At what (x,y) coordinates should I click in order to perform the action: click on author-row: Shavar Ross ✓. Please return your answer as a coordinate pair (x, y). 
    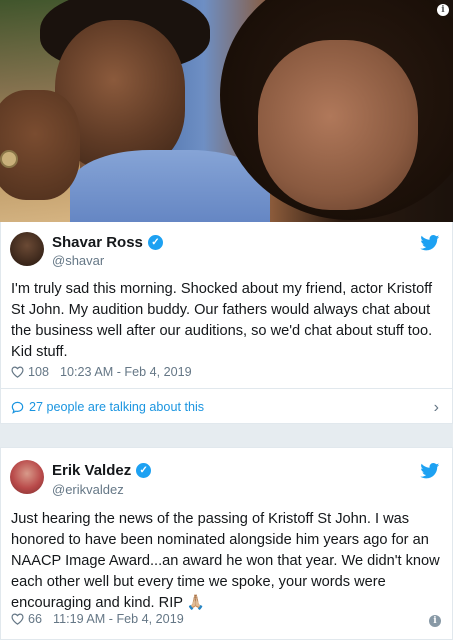
    Looking at the image, I should click on (107, 242).